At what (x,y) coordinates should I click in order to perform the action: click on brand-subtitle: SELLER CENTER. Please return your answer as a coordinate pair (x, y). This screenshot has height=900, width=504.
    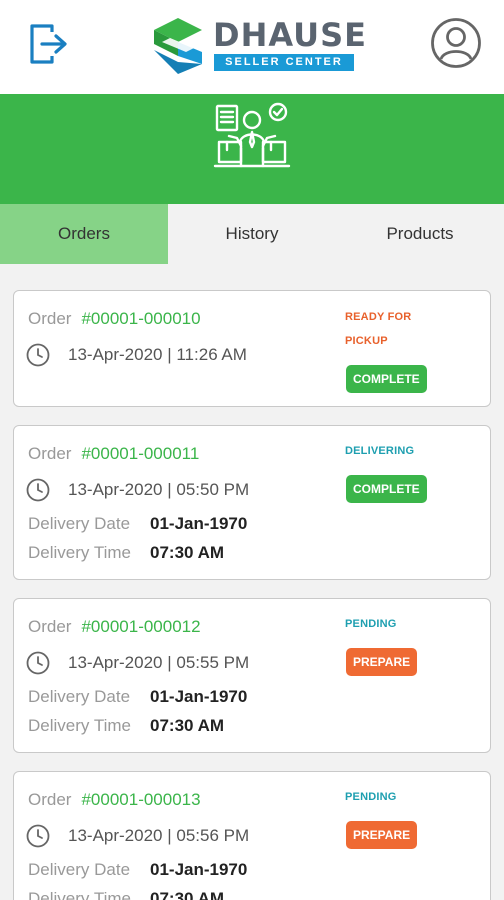
    Looking at the image, I should click on (284, 62).